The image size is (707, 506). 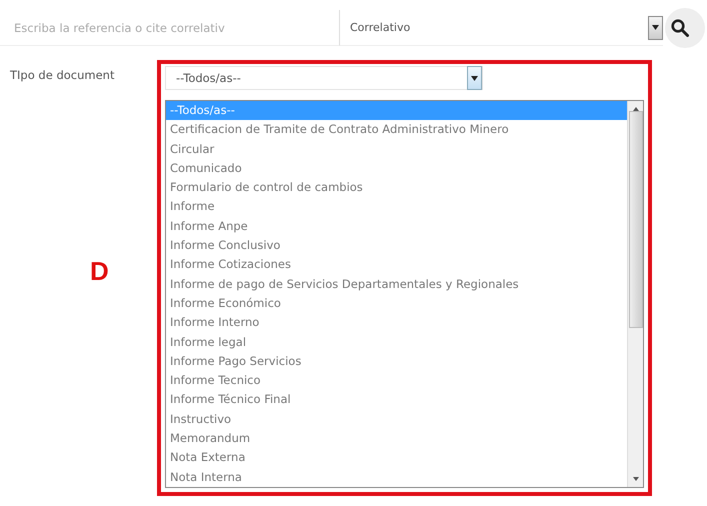 What do you see at coordinates (396, 362) in the screenshot?
I see `dropdown-option: Informe Pago Servicios` at bounding box center [396, 362].